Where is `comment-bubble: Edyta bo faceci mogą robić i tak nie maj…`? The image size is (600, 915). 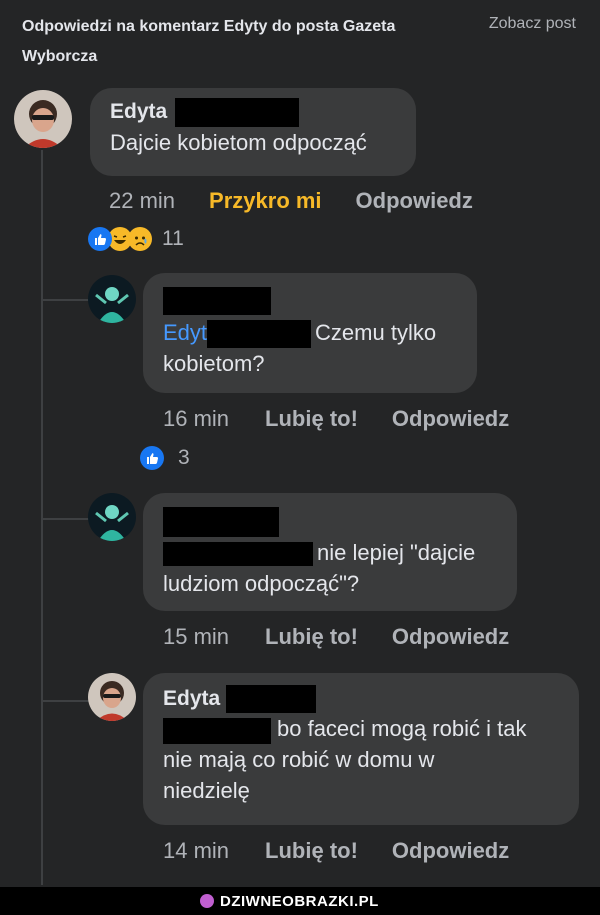
comment-bubble: Edyta bo faceci mogą robić i tak nie maj… is located at coordinates (361, 749).